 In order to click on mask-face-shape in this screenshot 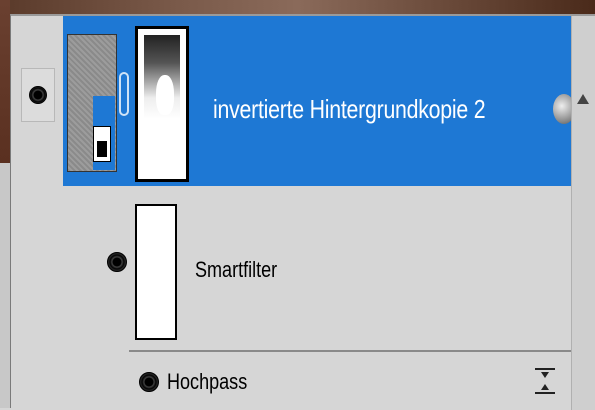, I will do `click(165, 95)`.